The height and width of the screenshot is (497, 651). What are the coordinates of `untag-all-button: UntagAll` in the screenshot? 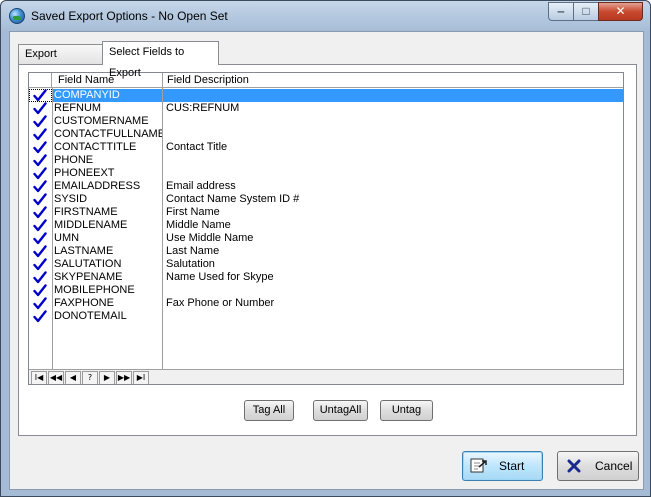 It's located at (340, 410).